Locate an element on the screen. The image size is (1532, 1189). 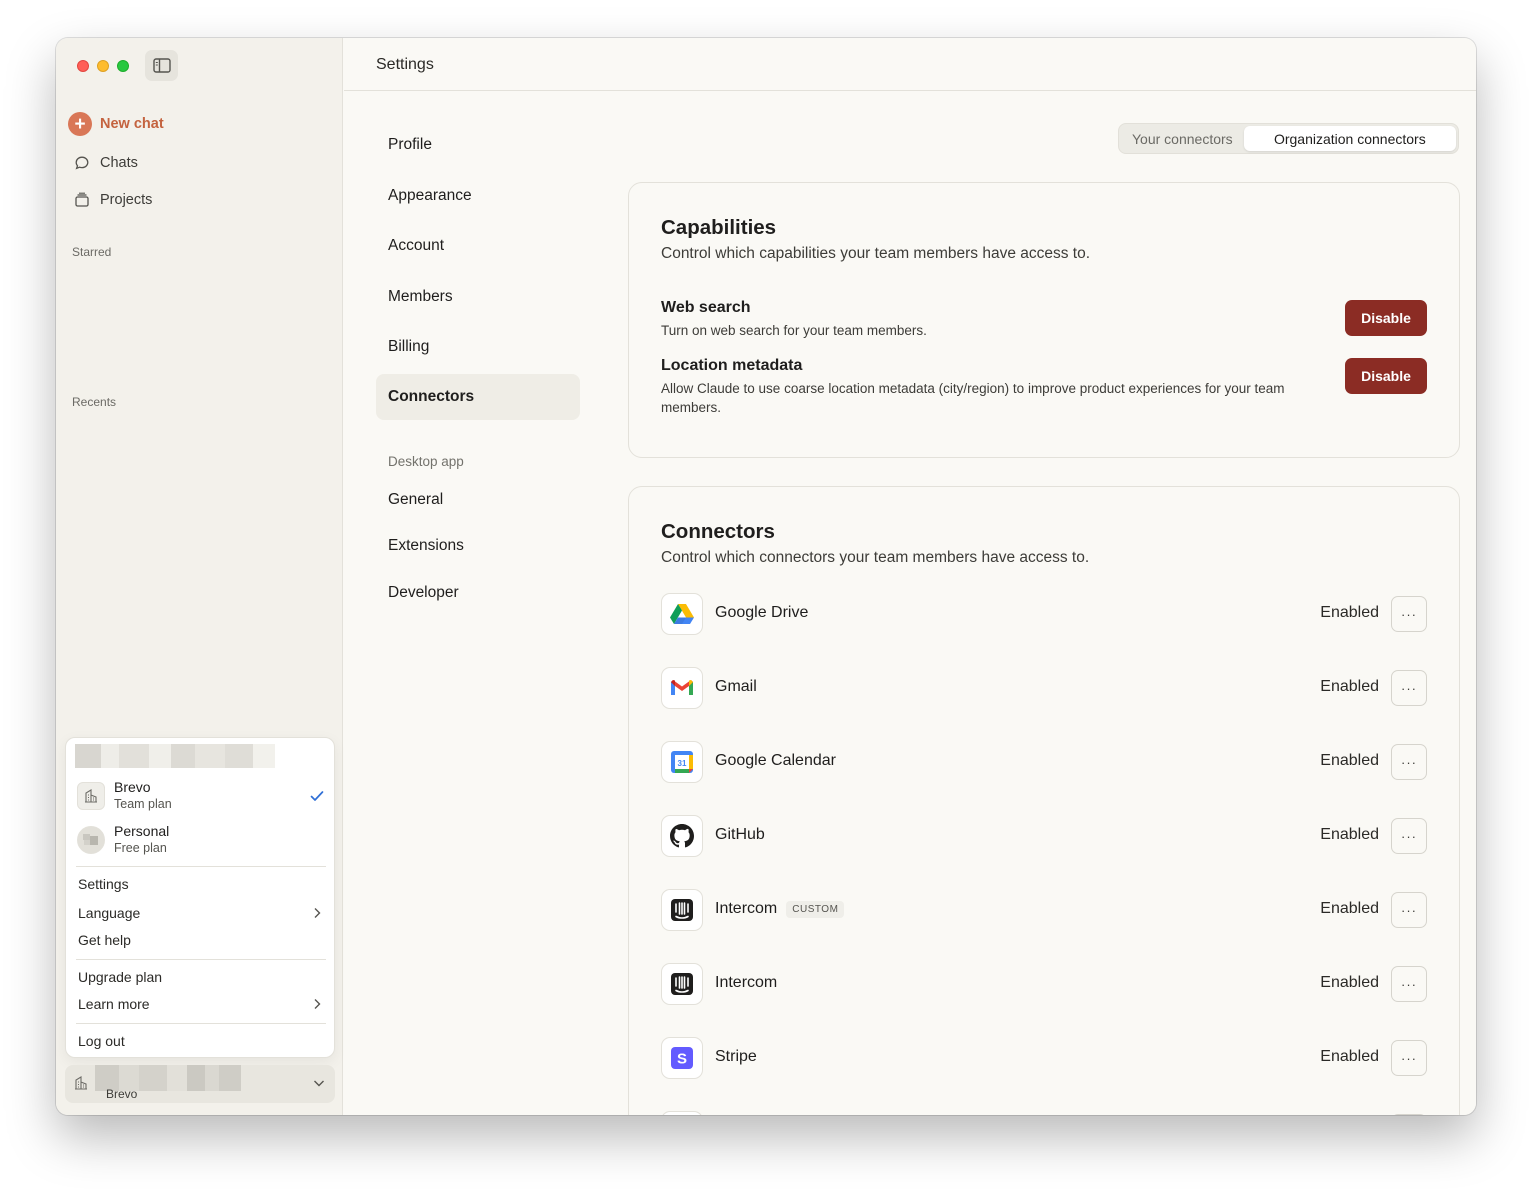
sidebar-item-projects: Projects is located at coordinates (112, 200).